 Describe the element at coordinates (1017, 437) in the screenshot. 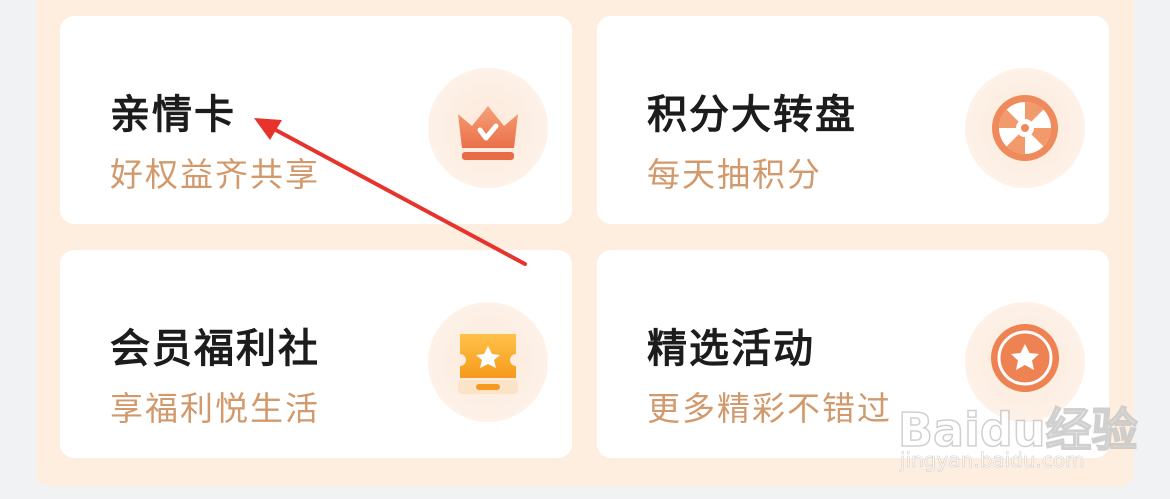

I see `baidu-watermark: Baidu经验 jingyan.baidu.com` at that location.